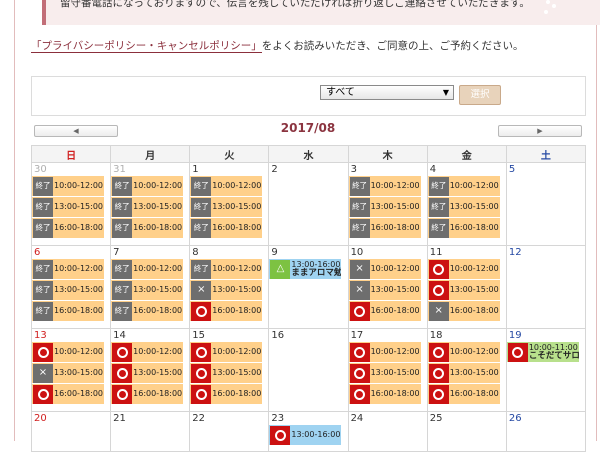  I want to click on day-number: 21, so click(119, 418).